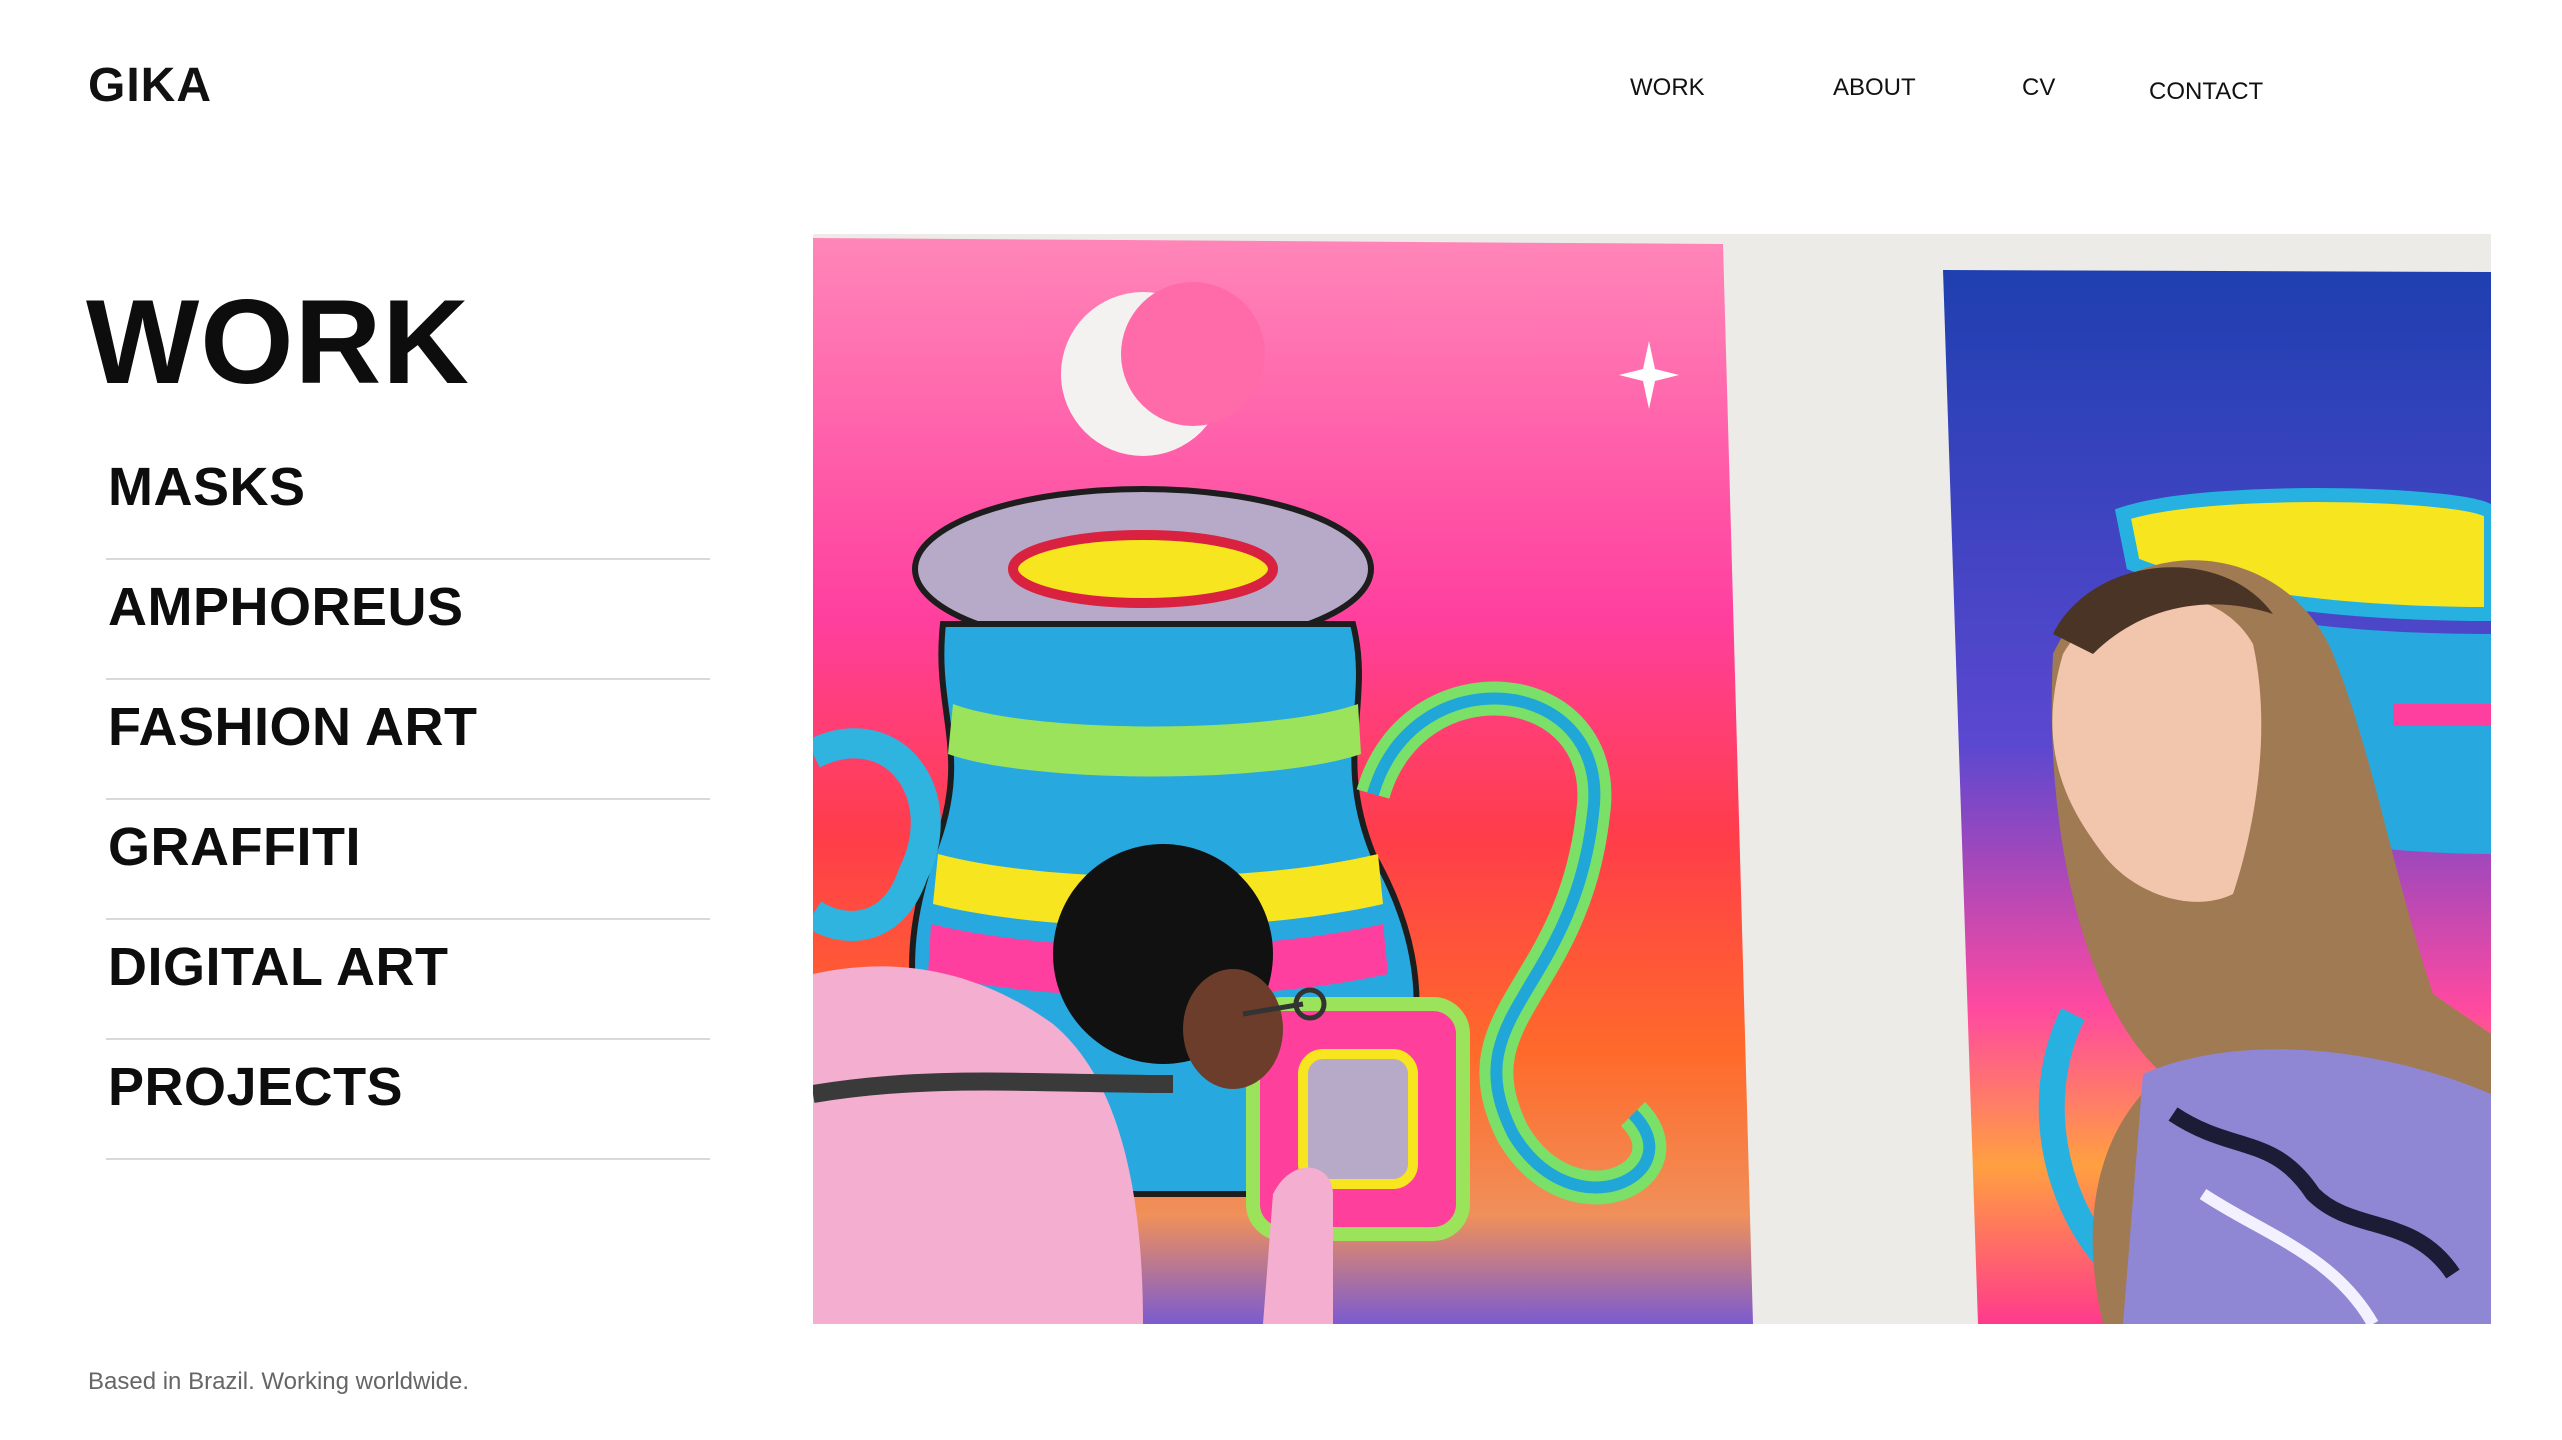 The width and height of the screenshot is (2562, 1440). I want to click on category-label: FASHION ART, so click(293, 727).